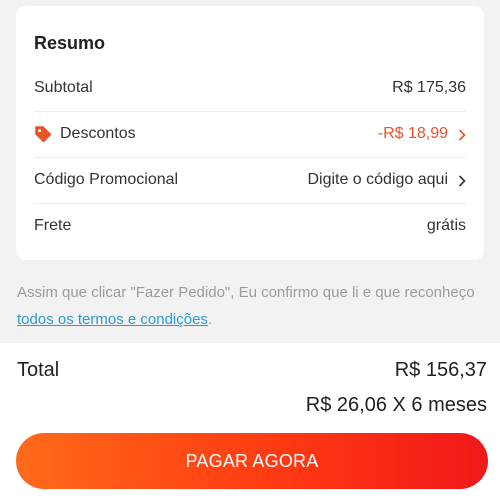 This screenshot has height=504, width=500. What do you see at coordinates (429, 87) in the screenshot?
I see `subtotal-value: R$ 175,36` at bounding box center [429, 87].